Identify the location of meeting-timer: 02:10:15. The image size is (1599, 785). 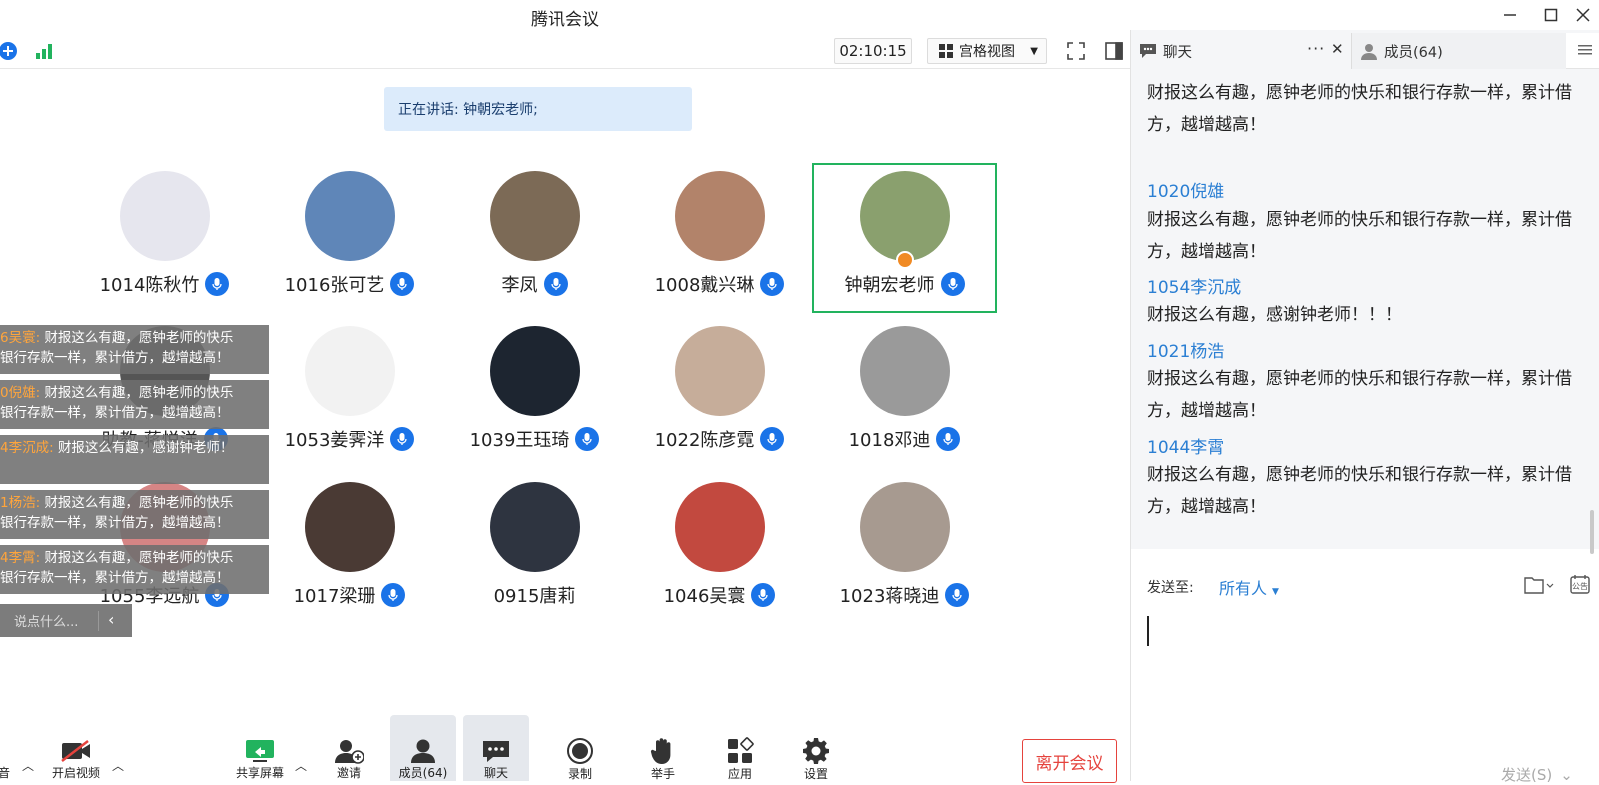
(873, 51).